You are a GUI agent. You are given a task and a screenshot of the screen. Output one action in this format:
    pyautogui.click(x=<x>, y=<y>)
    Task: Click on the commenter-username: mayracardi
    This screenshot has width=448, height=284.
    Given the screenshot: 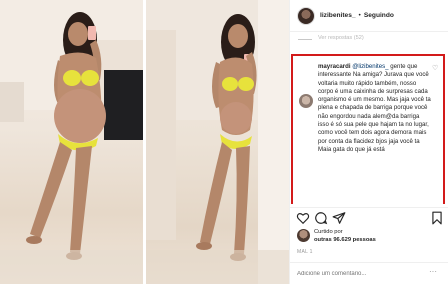 What is the action you would take?
    pyautogui.click(x=334, y=66)
    